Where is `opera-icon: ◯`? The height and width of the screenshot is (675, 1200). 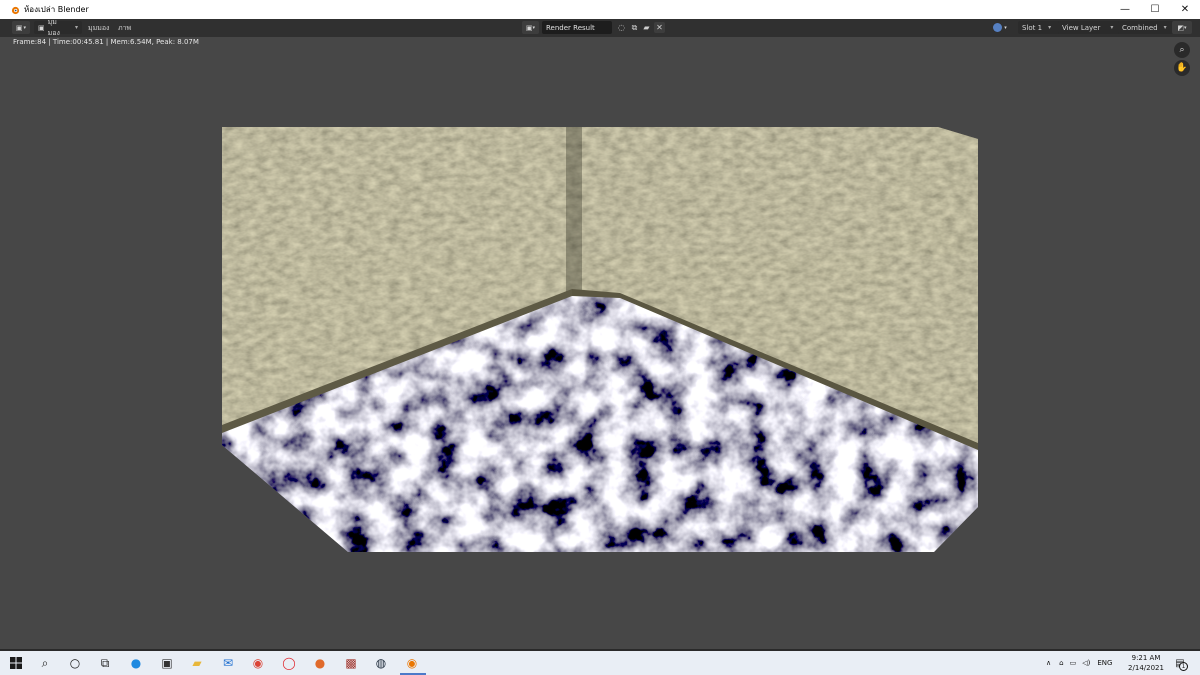
opera-icon: ◯ is located at coordinates (289, 663).